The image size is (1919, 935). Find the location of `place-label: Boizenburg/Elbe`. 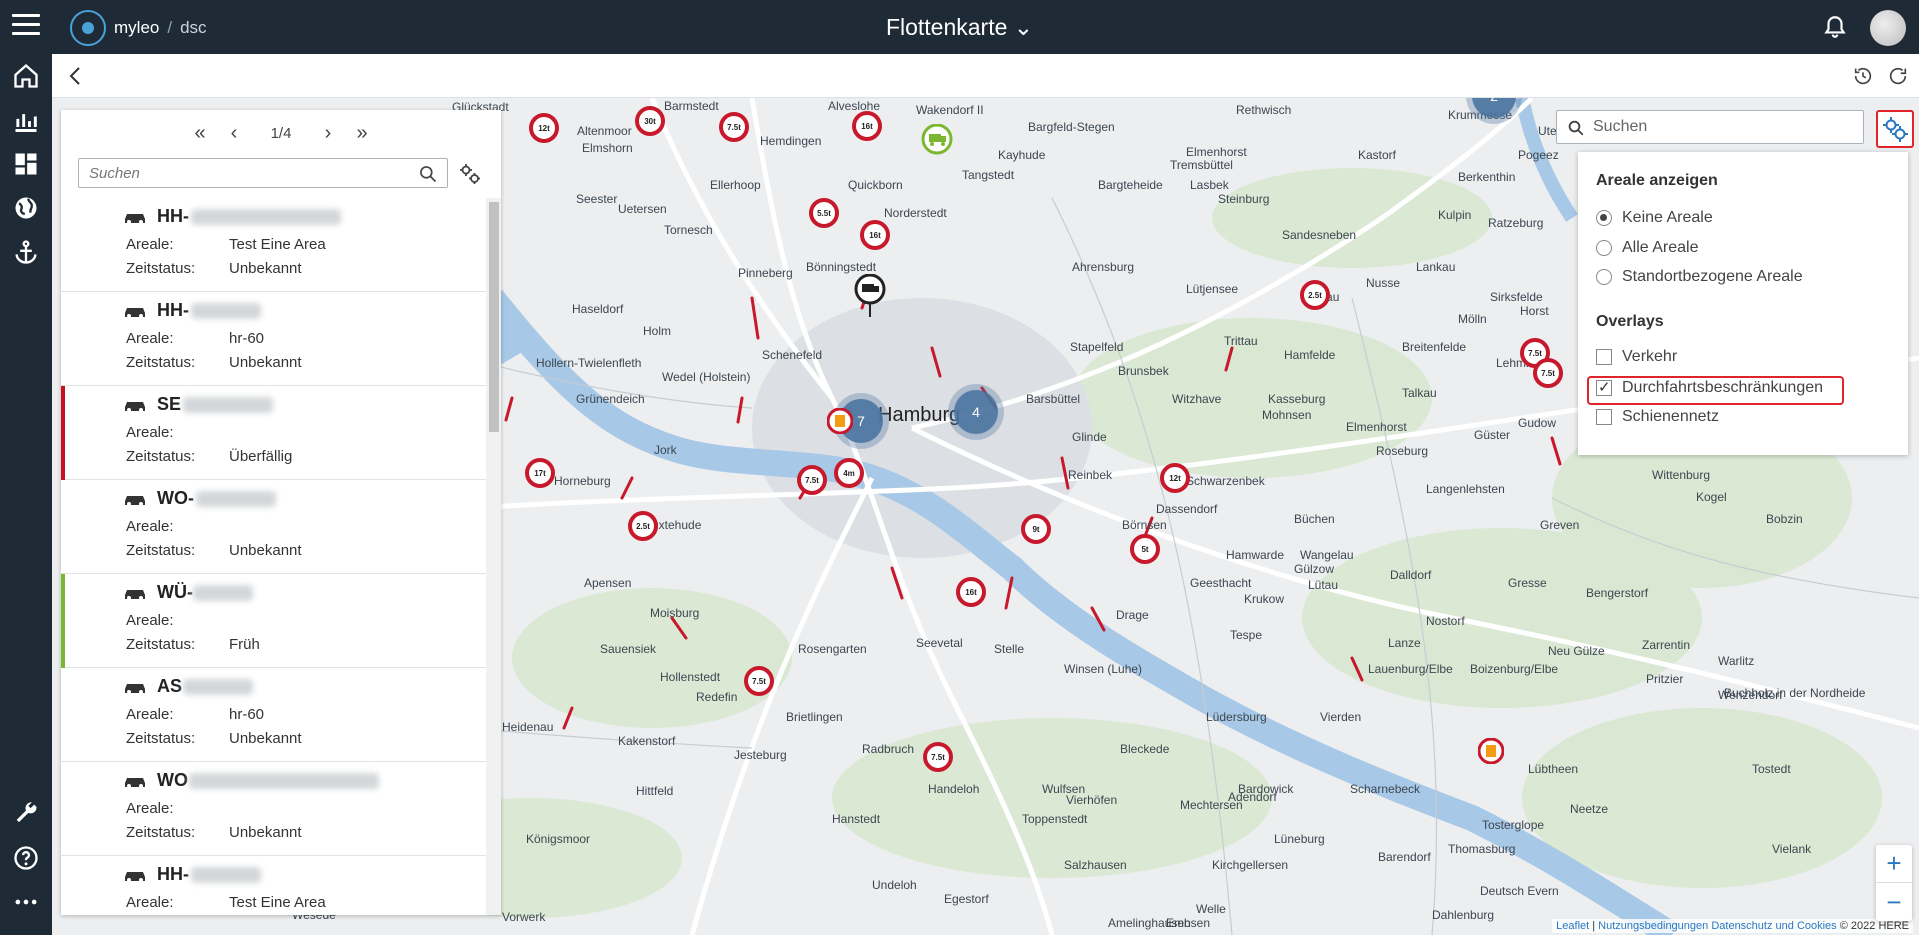

place-label: Boizenburg/Elbe is located at coordinates (1514, 669).